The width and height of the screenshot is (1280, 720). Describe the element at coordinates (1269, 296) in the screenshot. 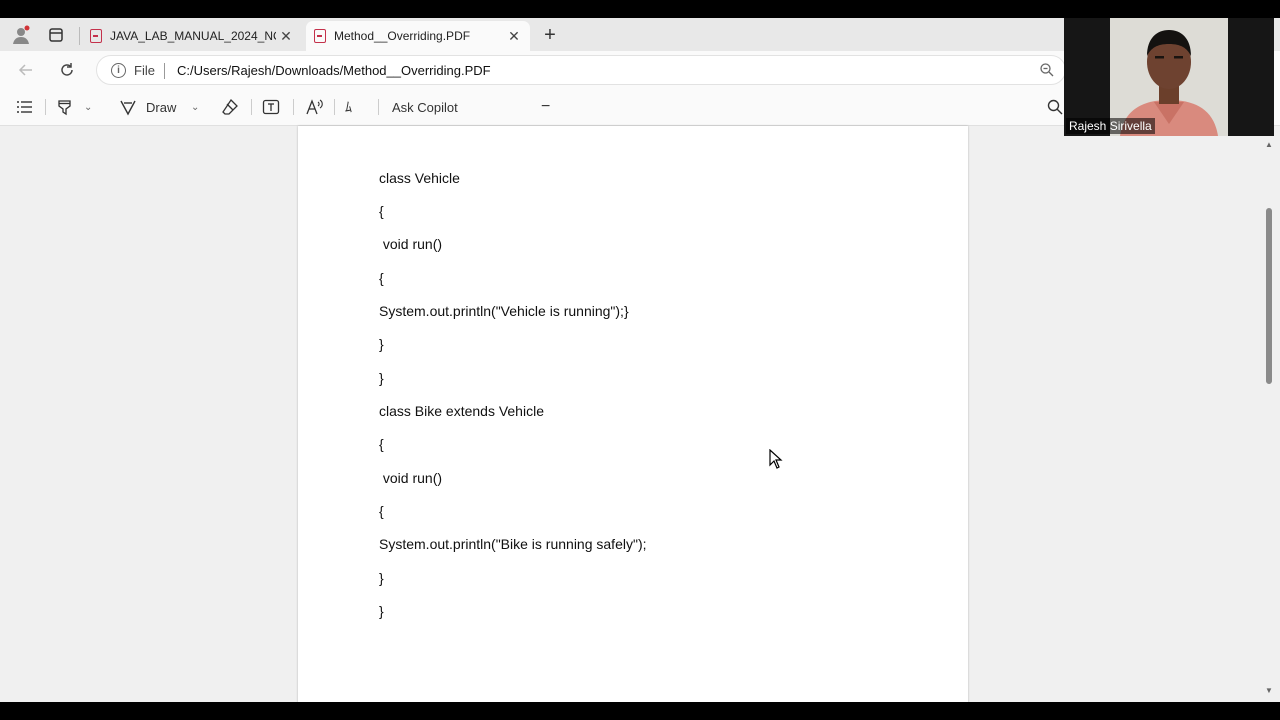

I see `scrollbar-thumb` at that location.